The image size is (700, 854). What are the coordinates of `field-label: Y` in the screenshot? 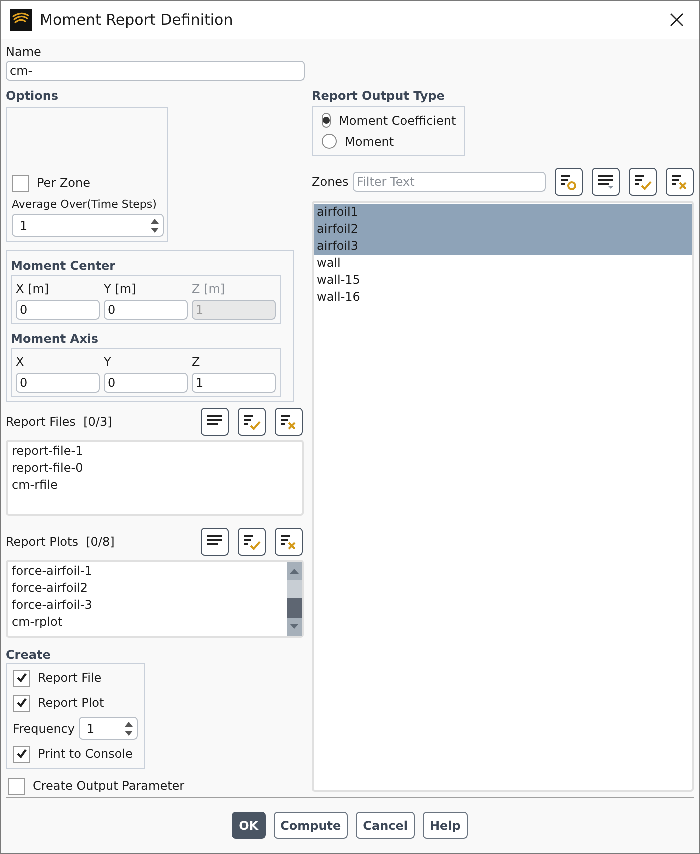 It's located at (108, 363).